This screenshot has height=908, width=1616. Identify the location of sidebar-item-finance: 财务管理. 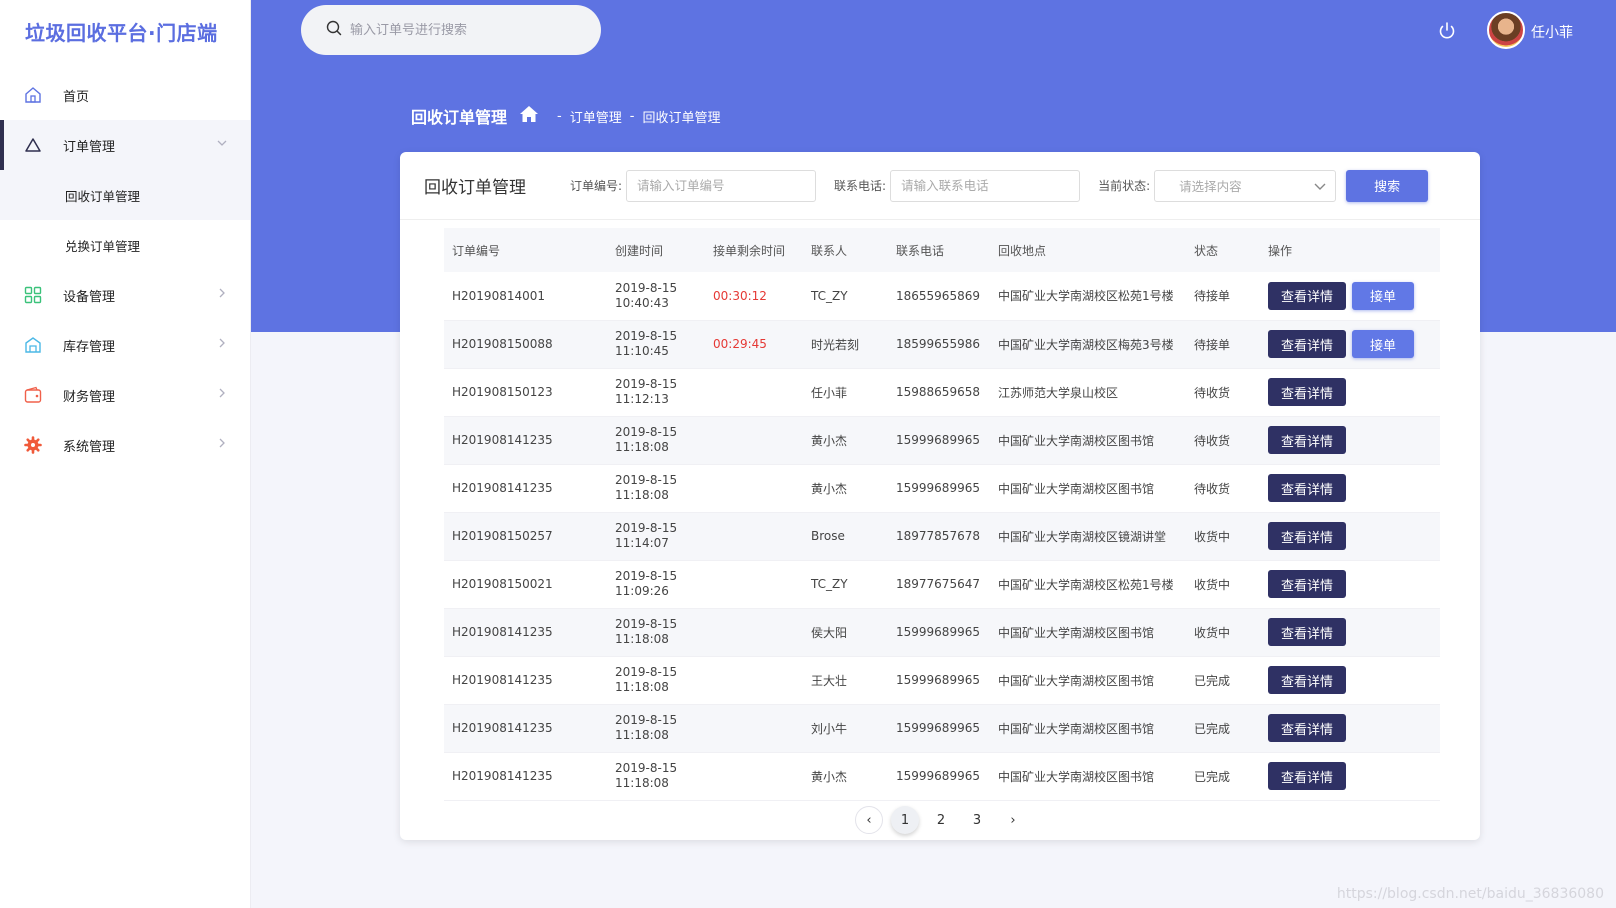
(125, 395).